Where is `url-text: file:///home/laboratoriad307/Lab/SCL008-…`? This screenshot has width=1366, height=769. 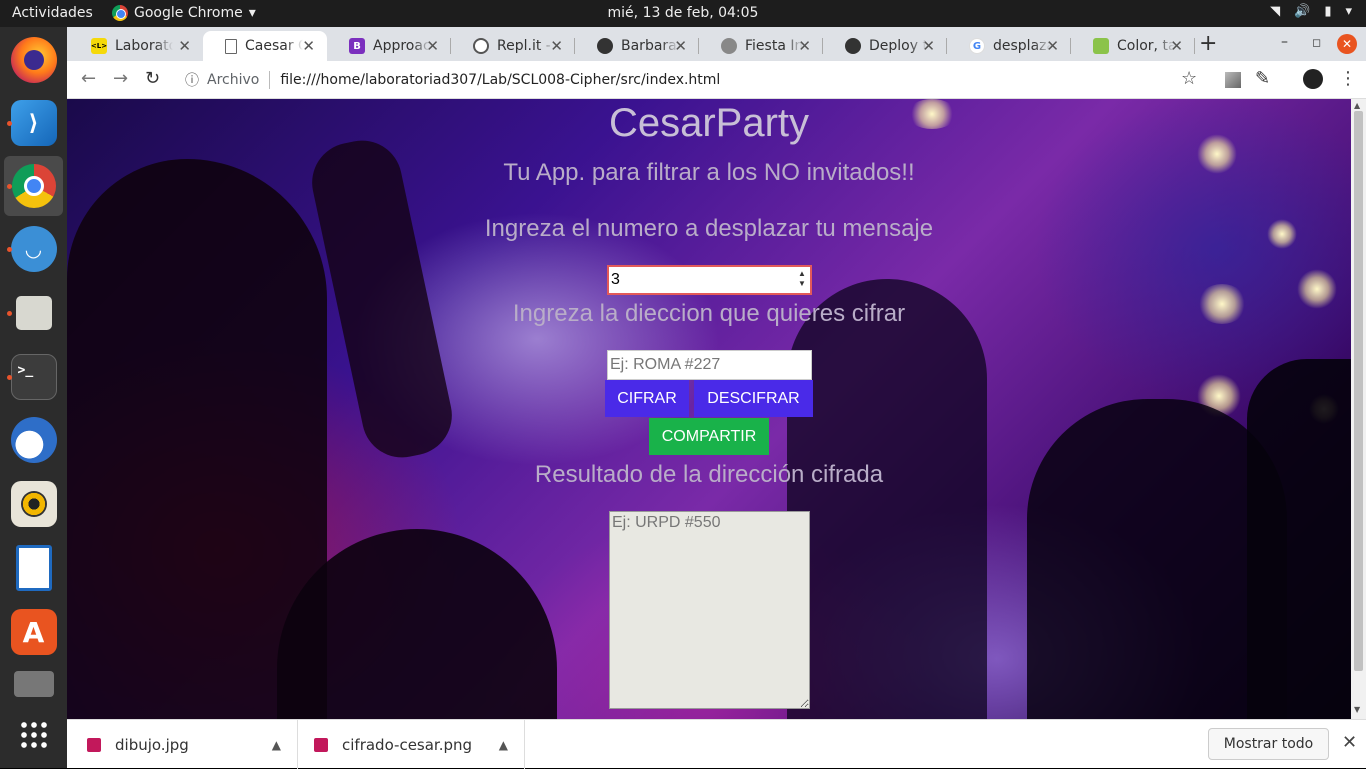
url-text: file:///home/laboratoriad307/Lab/SCL008-… is located at coordinates (500, 80).